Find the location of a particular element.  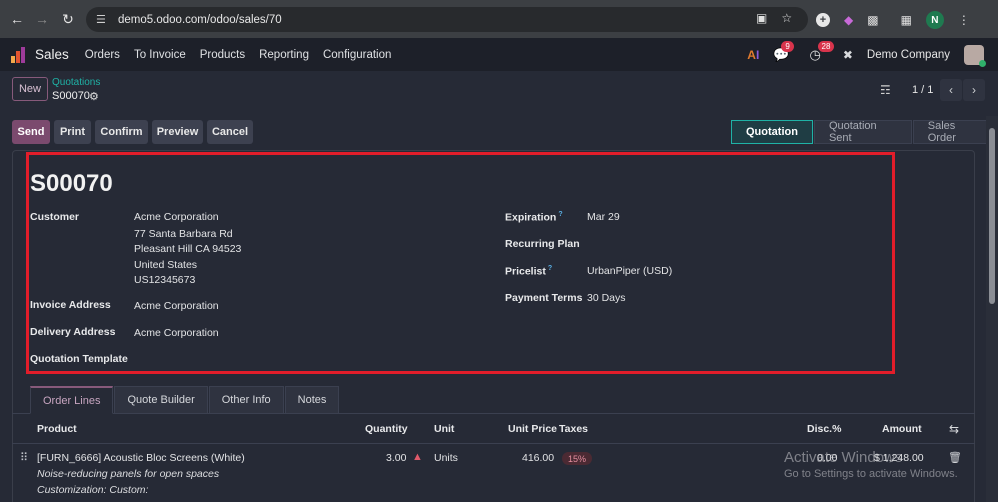

quotation-template-label: Quotation Template is located at coordinates (79, 359).